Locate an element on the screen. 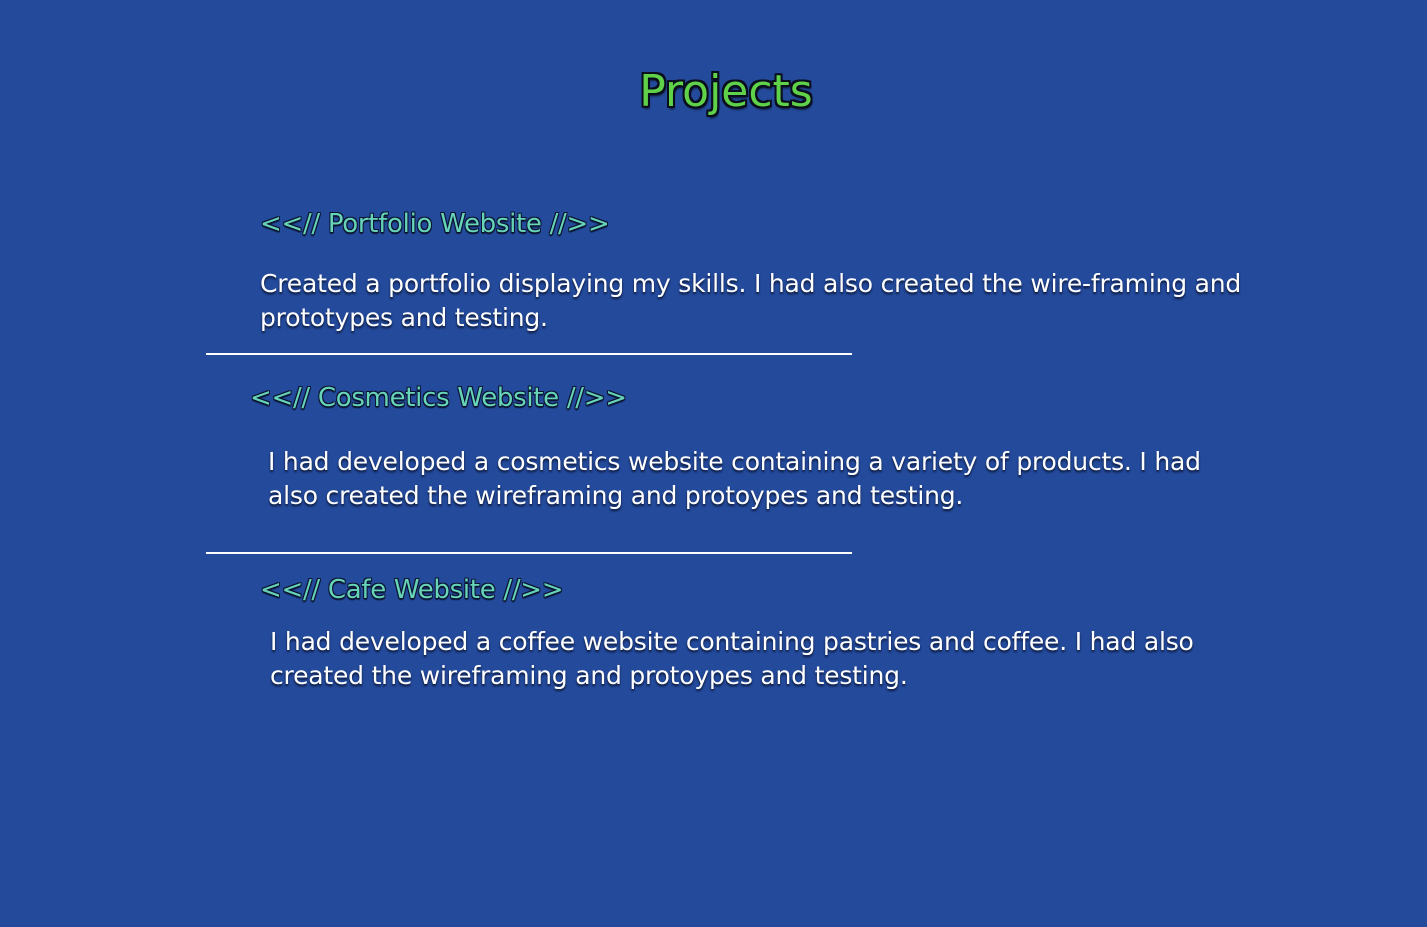  project-title-cosmetics: <<// Cosmetics Website //>> is located at coordinates (438, 398).